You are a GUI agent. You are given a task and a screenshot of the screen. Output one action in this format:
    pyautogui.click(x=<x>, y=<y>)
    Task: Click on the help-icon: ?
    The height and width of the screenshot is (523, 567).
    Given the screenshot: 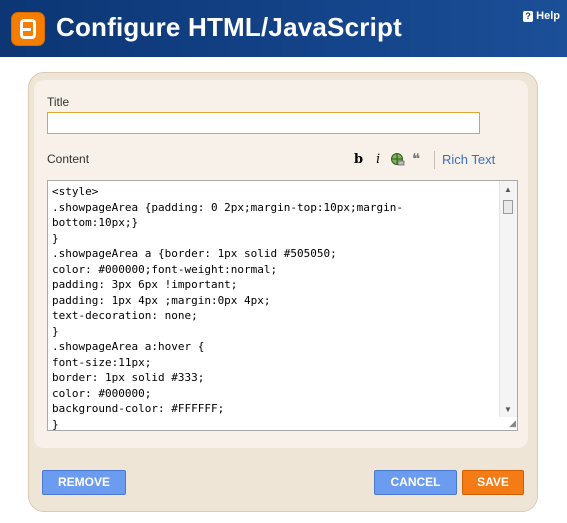 What is the action you would take?
    pyautogui.click(x=528, y=16)
    